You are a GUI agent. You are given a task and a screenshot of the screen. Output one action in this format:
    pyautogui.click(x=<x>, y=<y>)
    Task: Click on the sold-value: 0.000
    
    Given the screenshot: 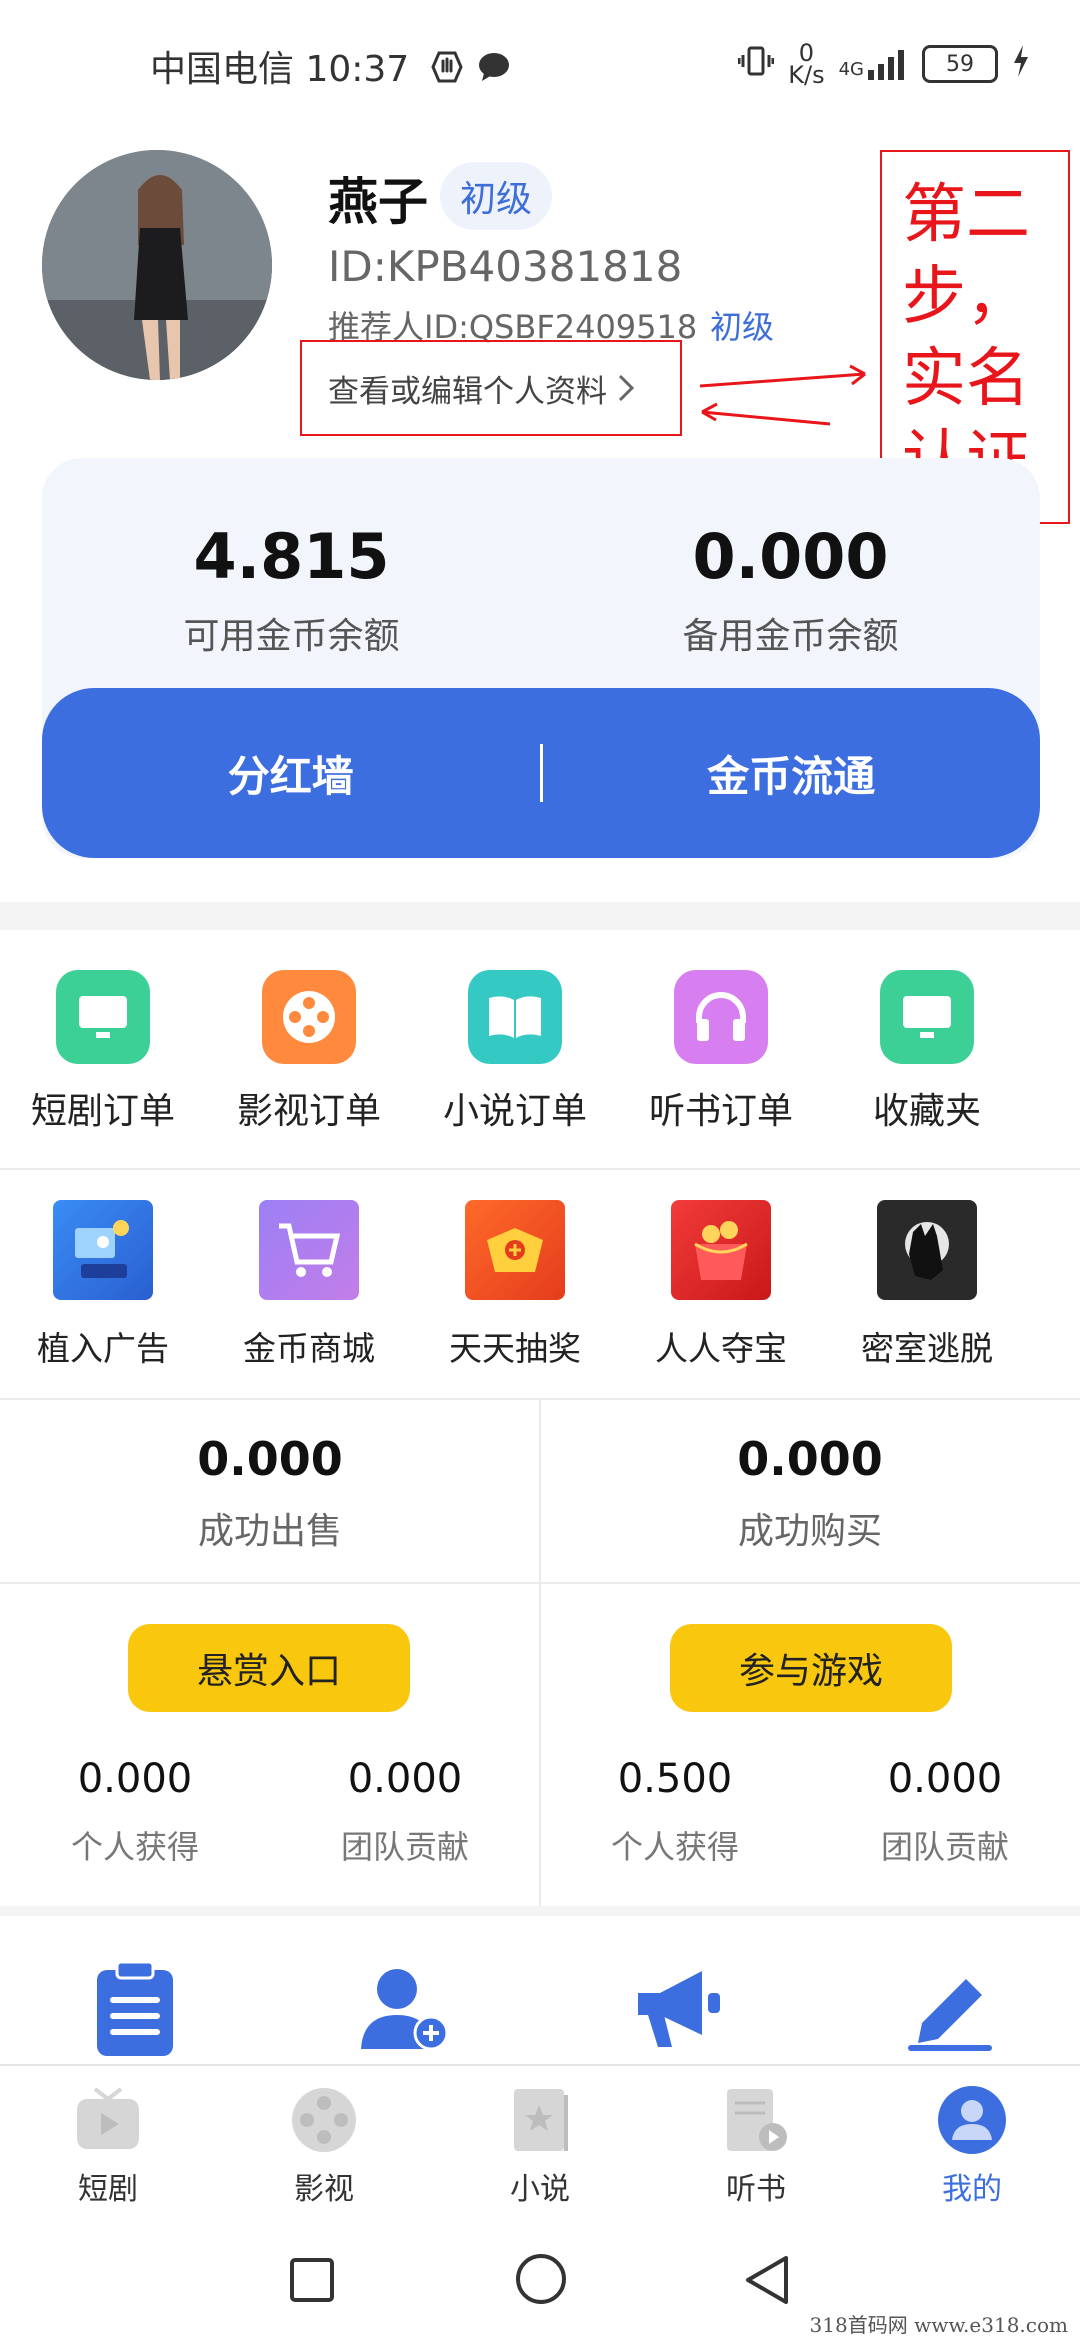 What is the action you would take?
    pyautogui.click(x=270, y=1459)
    